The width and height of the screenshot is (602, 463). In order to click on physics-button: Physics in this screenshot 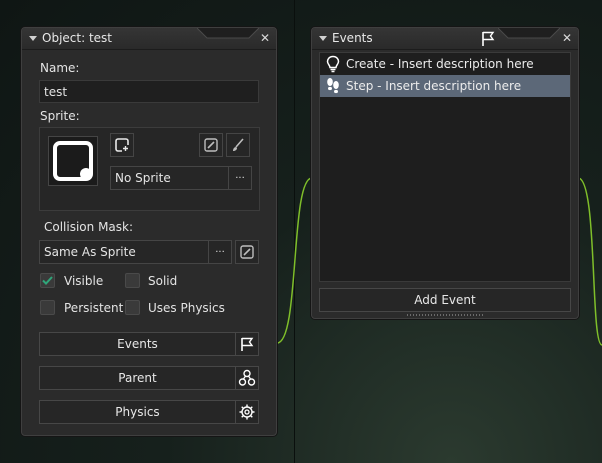, I will do `click(137, 412)`.